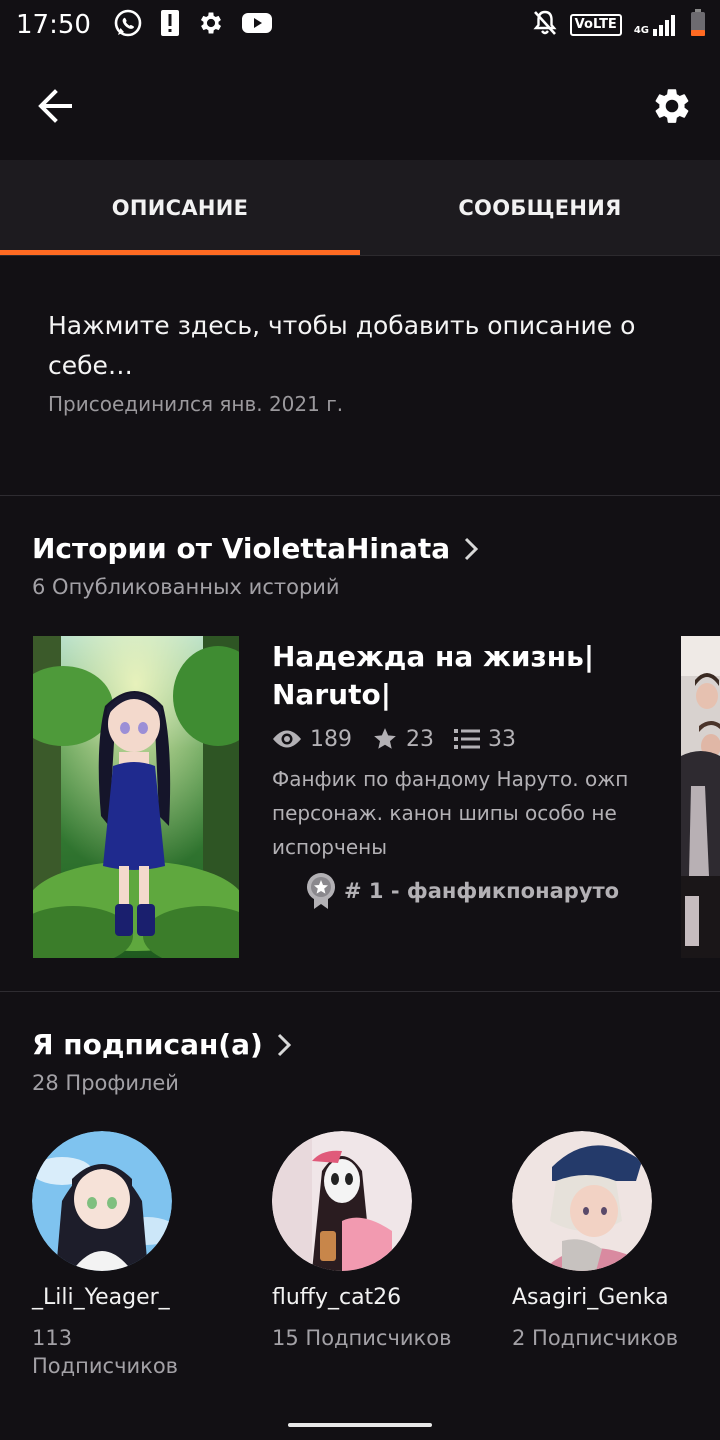  What do you see at coordinates (595, 25) in the screenshot?
I see `volte-badge: VoLTE` at bounding box center [595, 25].